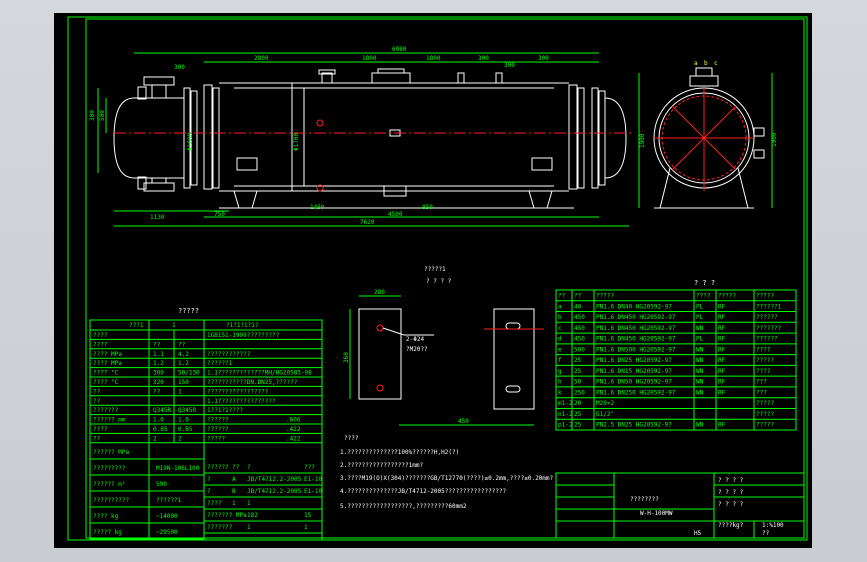  What do you see at coordinates (227, 515) in the screenshot?
I see `tech-rl-cell: ??????? MPa` at bounding box center [227, 515].